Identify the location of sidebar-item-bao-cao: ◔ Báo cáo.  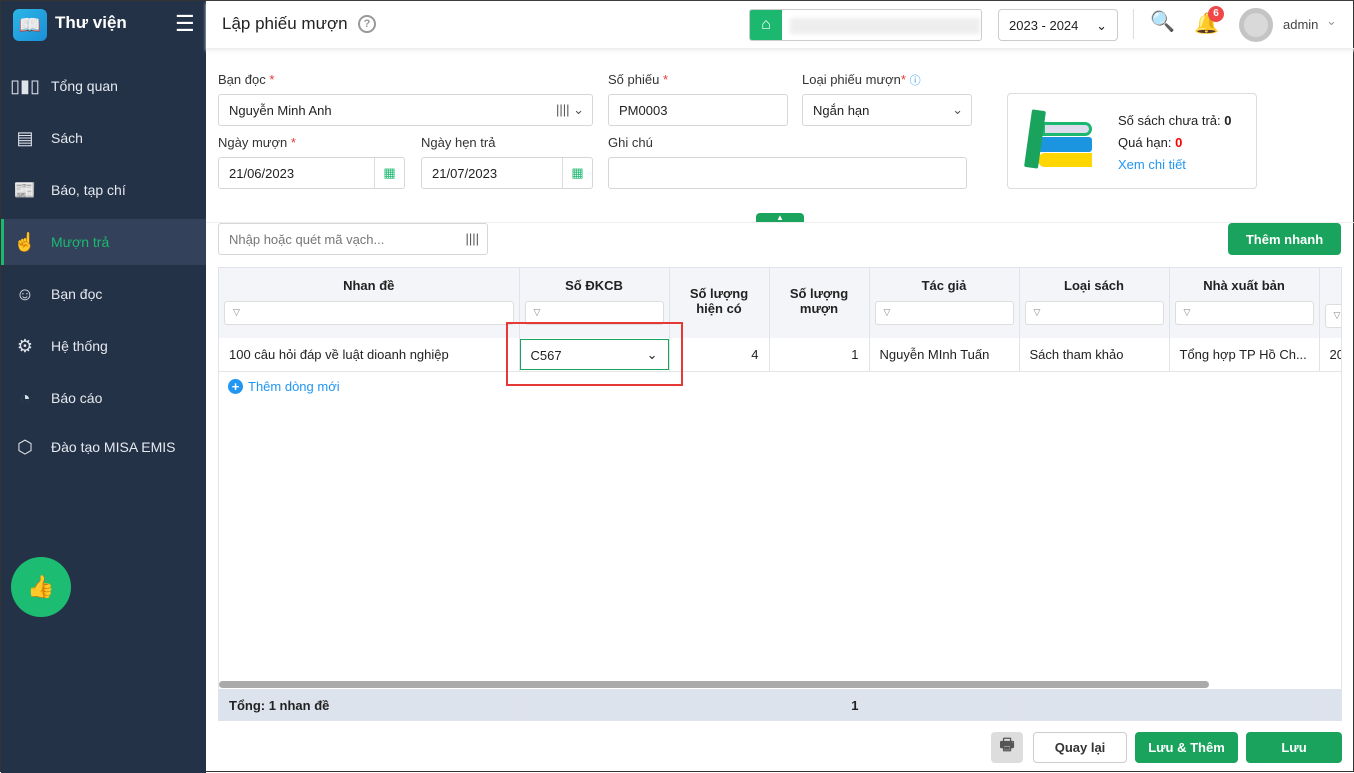
(103, 398).